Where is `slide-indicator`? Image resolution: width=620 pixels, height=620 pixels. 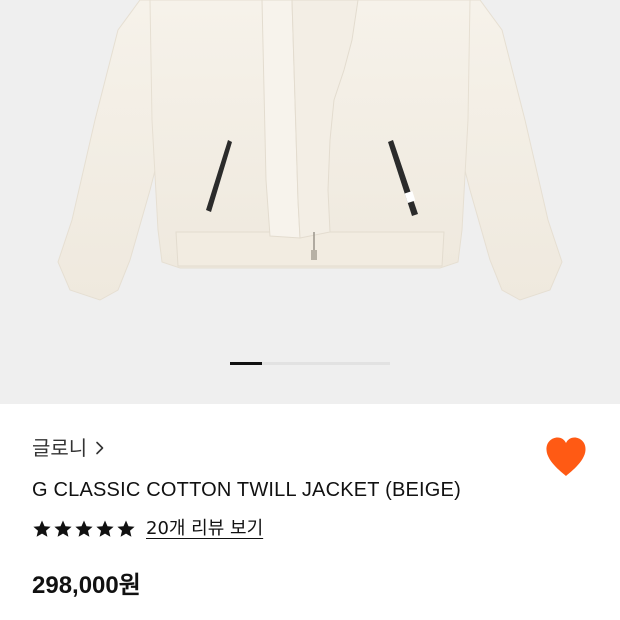 slide-indicator is located at coordinates (310, 363).